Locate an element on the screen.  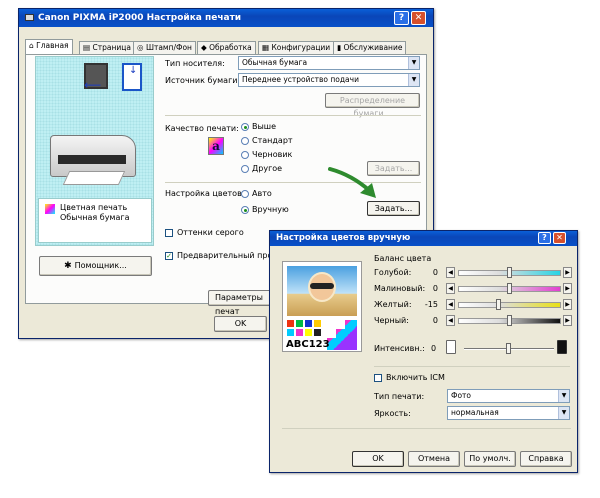
dialog-ok-button: OK is located at coordinates (378, 459).